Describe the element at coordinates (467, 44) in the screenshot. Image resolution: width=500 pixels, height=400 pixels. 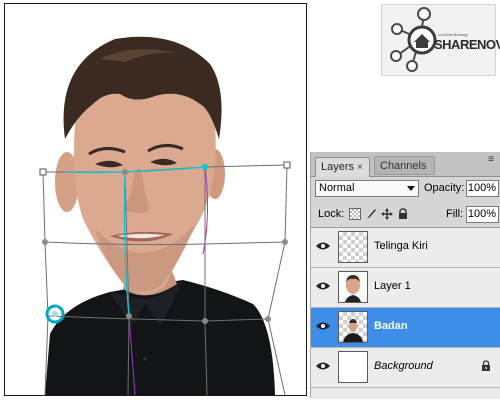
I see `logo-brand-text: SHARENOVEL` at that location.